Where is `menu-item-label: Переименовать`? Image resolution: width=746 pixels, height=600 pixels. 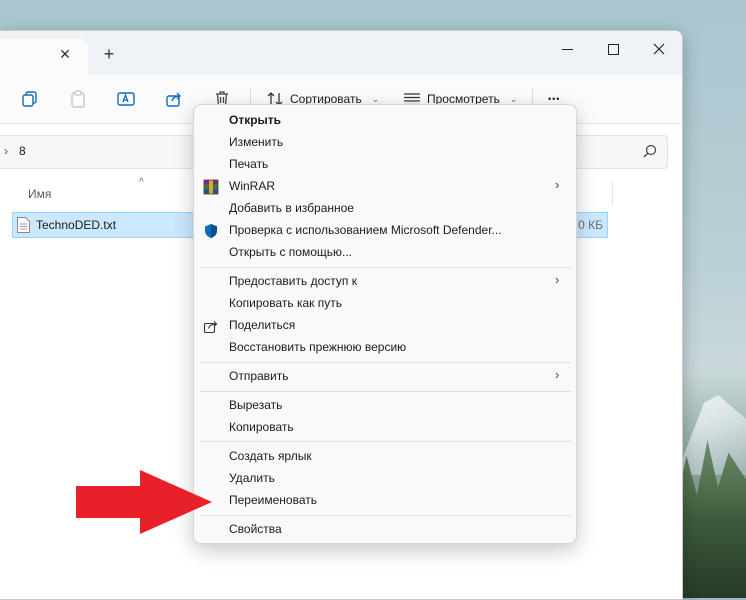 menu-item-label: Переименовать is located at coordinates (273, 500).